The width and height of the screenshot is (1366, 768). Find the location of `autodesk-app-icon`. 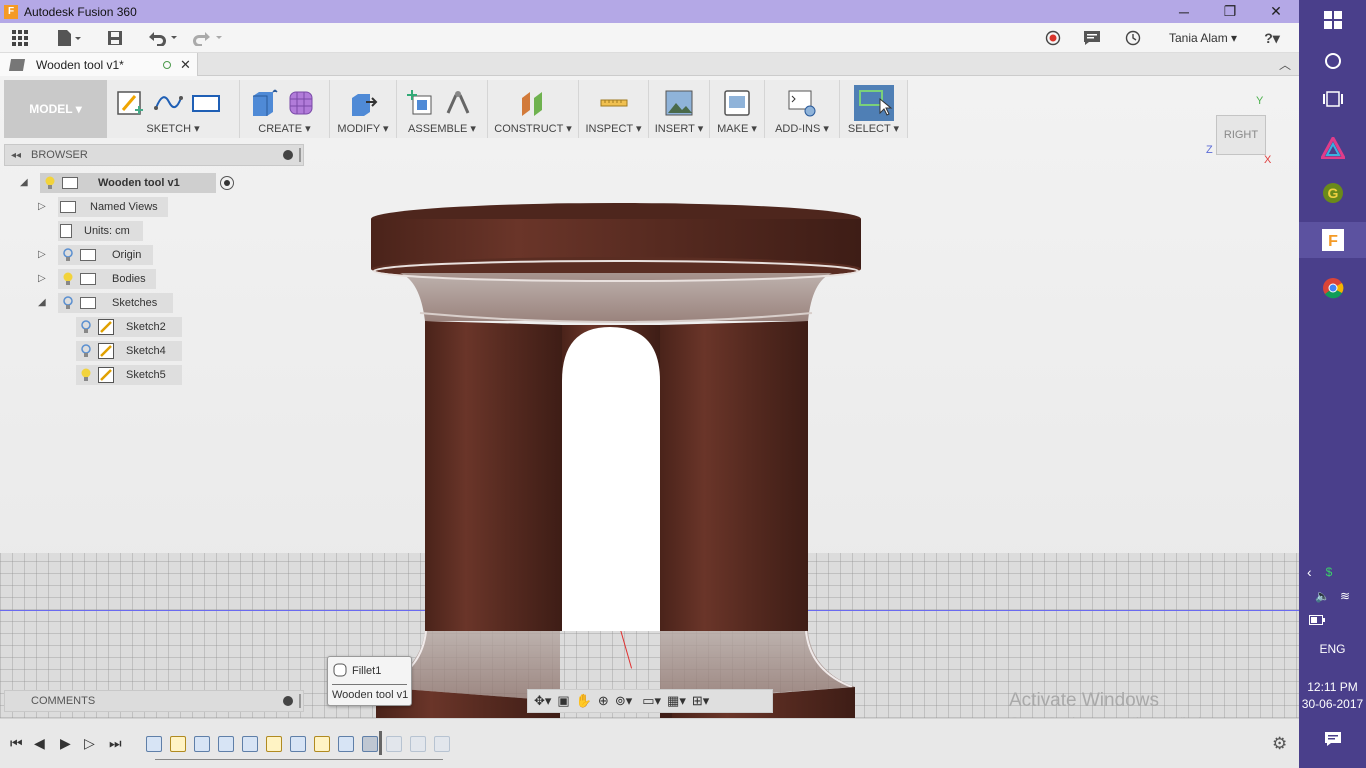

autodesk-app-icon is located at coordinates (1332, 148).